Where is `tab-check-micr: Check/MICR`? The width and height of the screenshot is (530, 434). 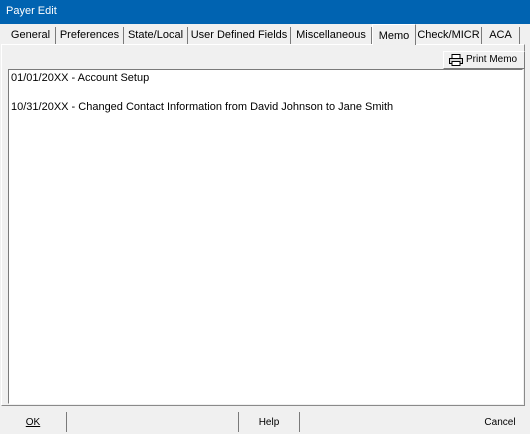 tab-check-micr: Check/MICR is located at coordinates (449, 35).